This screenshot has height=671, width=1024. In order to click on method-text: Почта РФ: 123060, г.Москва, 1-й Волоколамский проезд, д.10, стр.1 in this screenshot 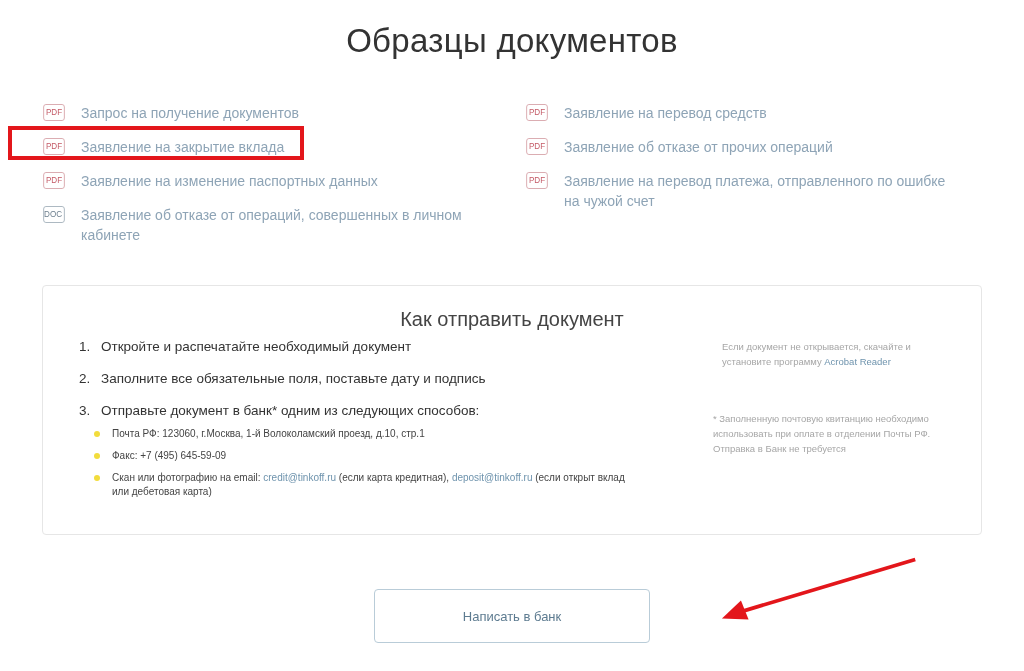, I will do `click(268, 434)`.